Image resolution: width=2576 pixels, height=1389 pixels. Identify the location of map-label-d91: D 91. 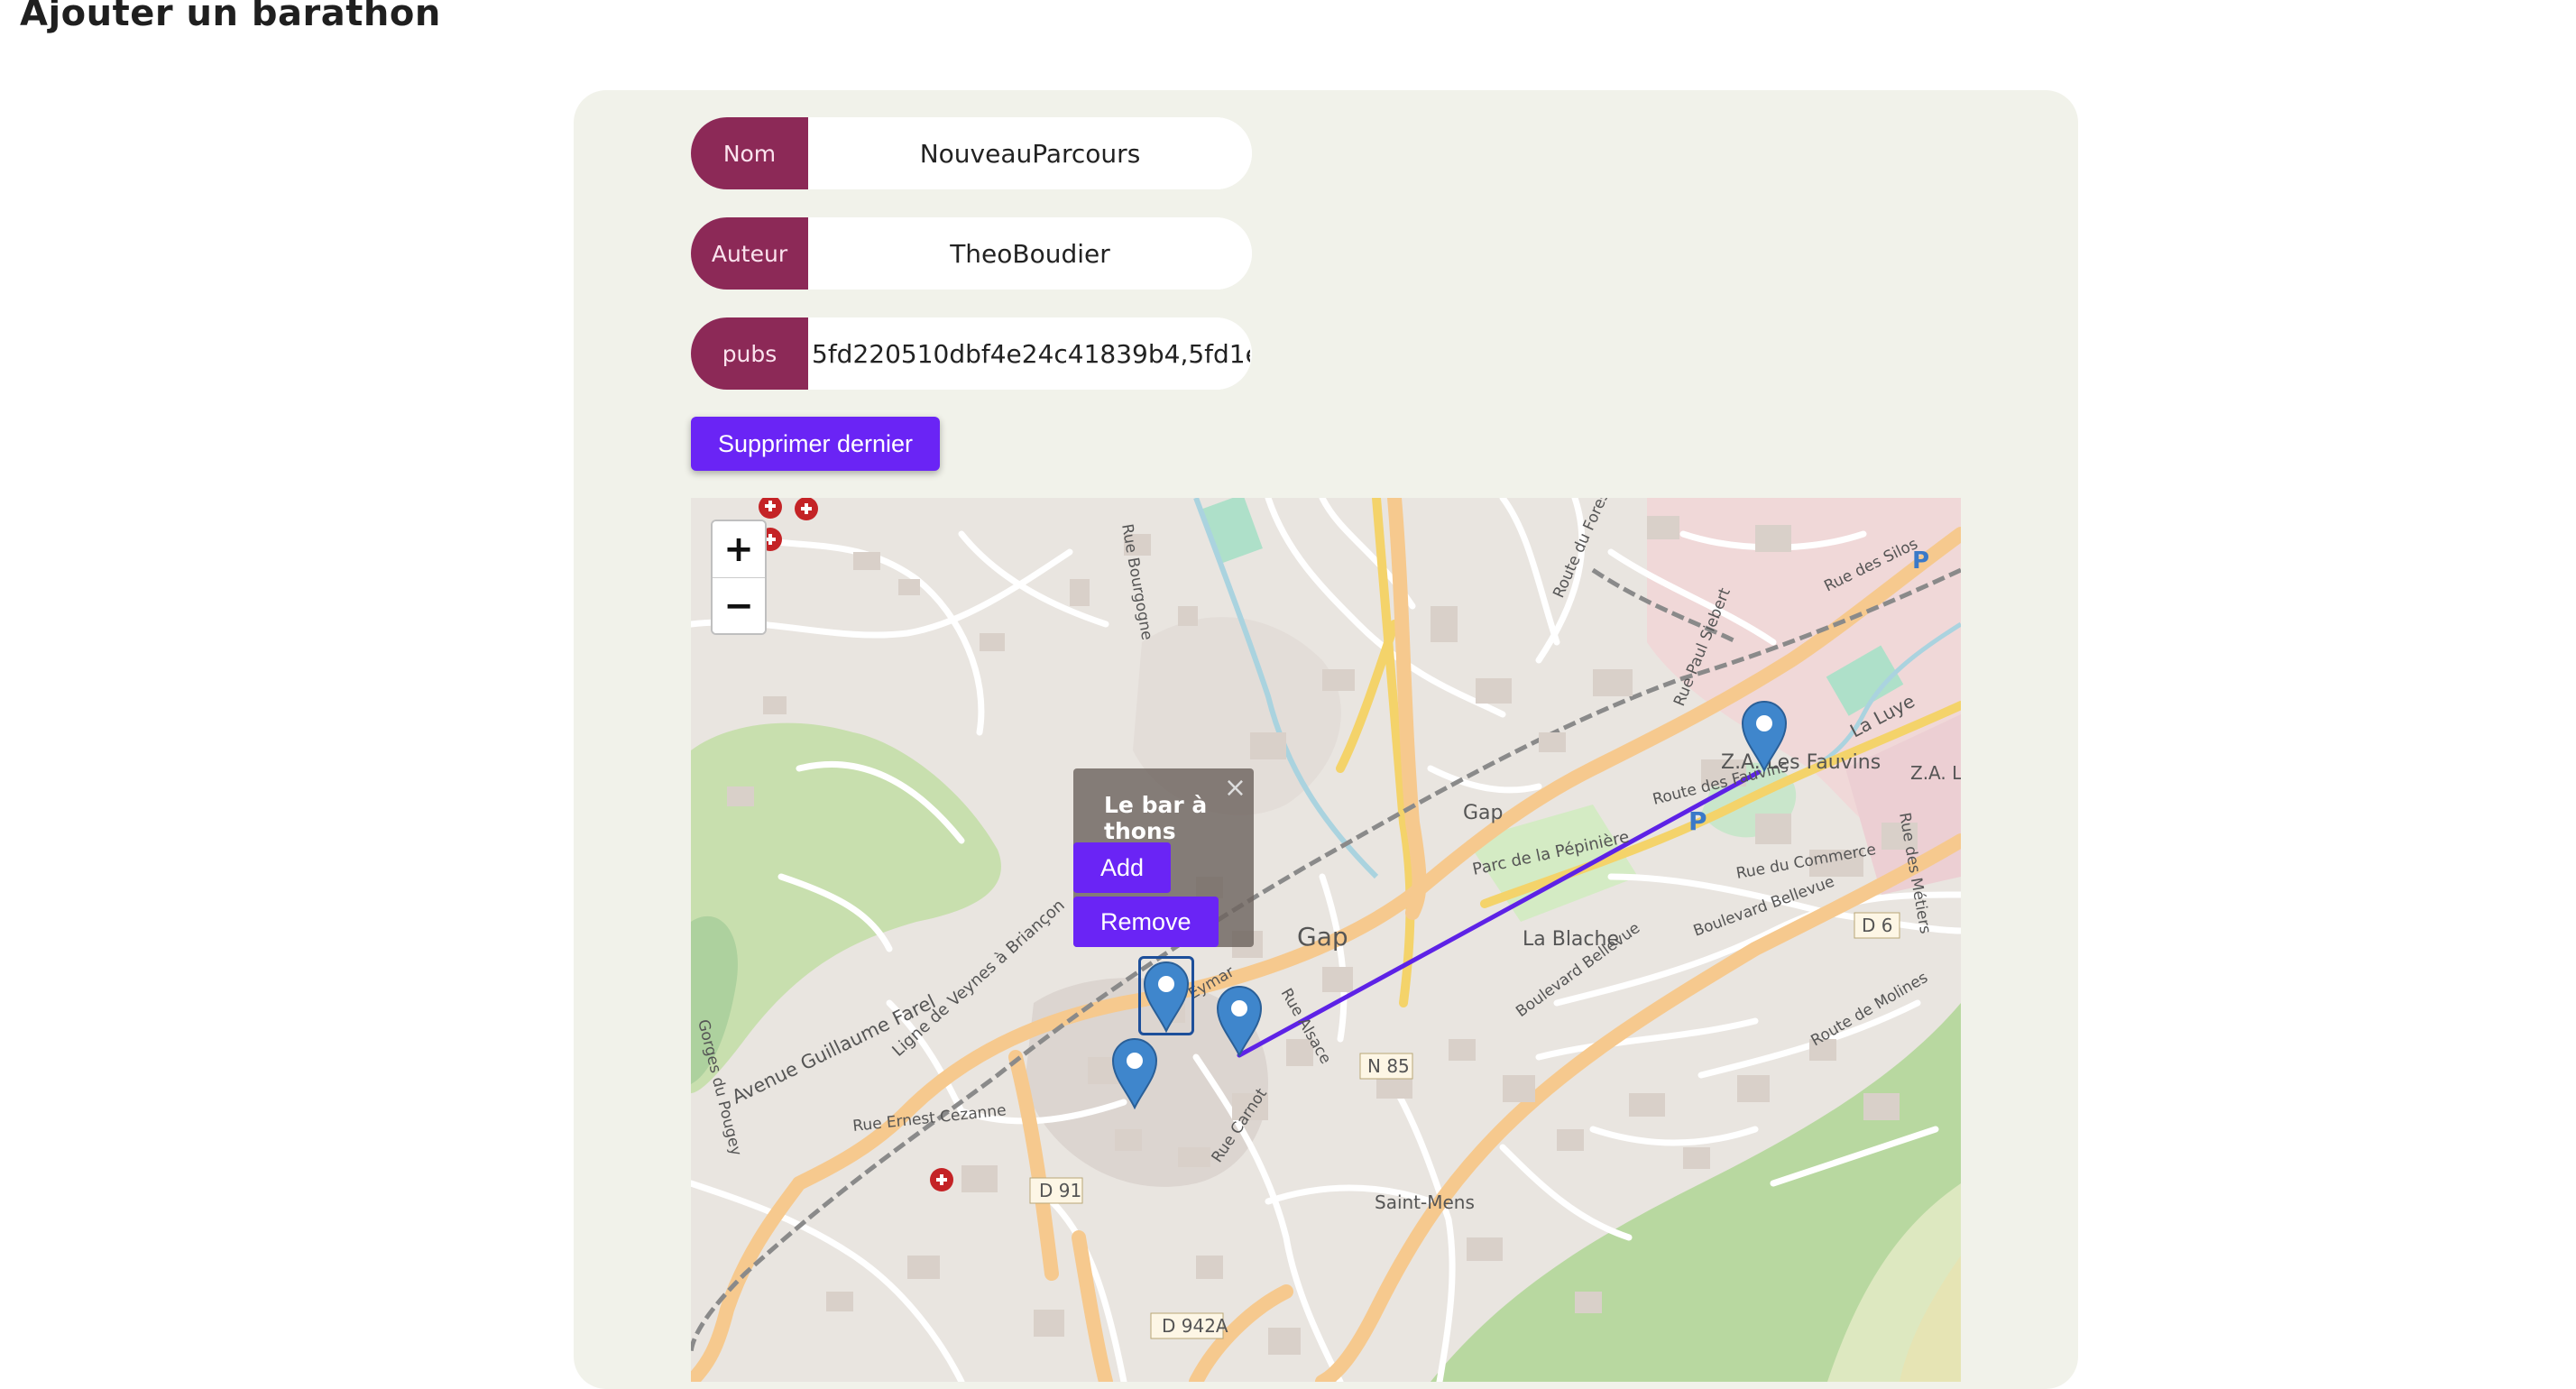
(1060, 1190).